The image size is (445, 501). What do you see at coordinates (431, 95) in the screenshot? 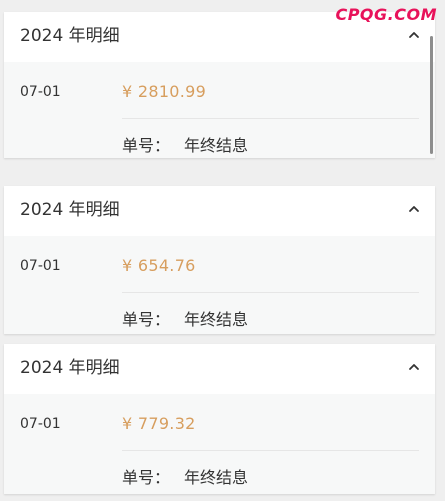
I see `scrollbar` at bounding box center [431, 95].